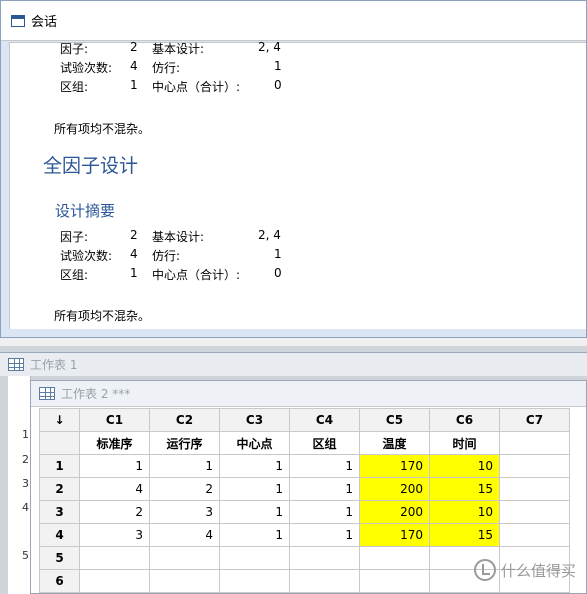 The height and width of the screenshot is (594, 587). Describe the element at coordinates (538, 570) in the screenshot. I see `watermark-text: 什么值得买` at that location.